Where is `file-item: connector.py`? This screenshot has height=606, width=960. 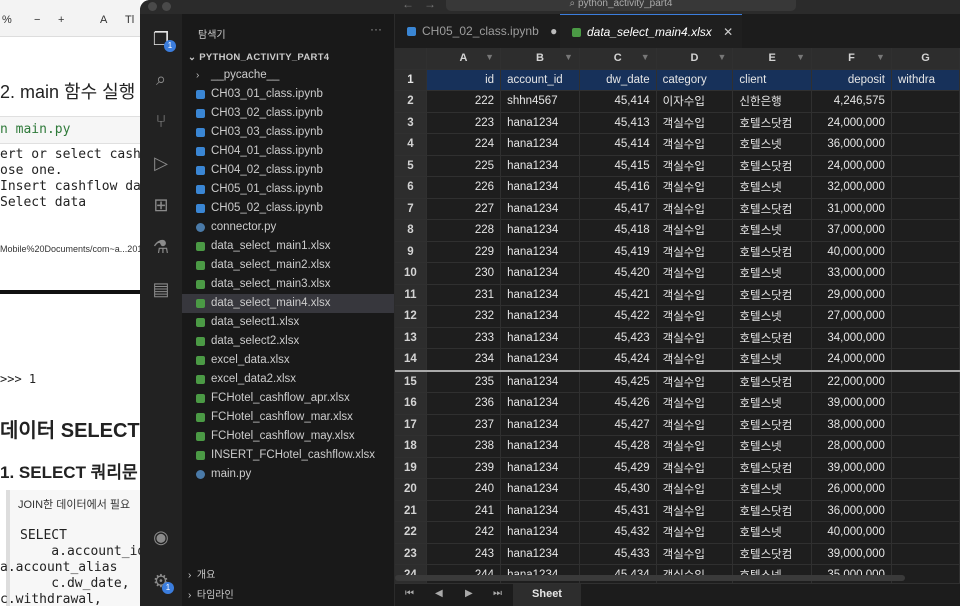 file-item: connector.py is located at coordinates (288, 227).